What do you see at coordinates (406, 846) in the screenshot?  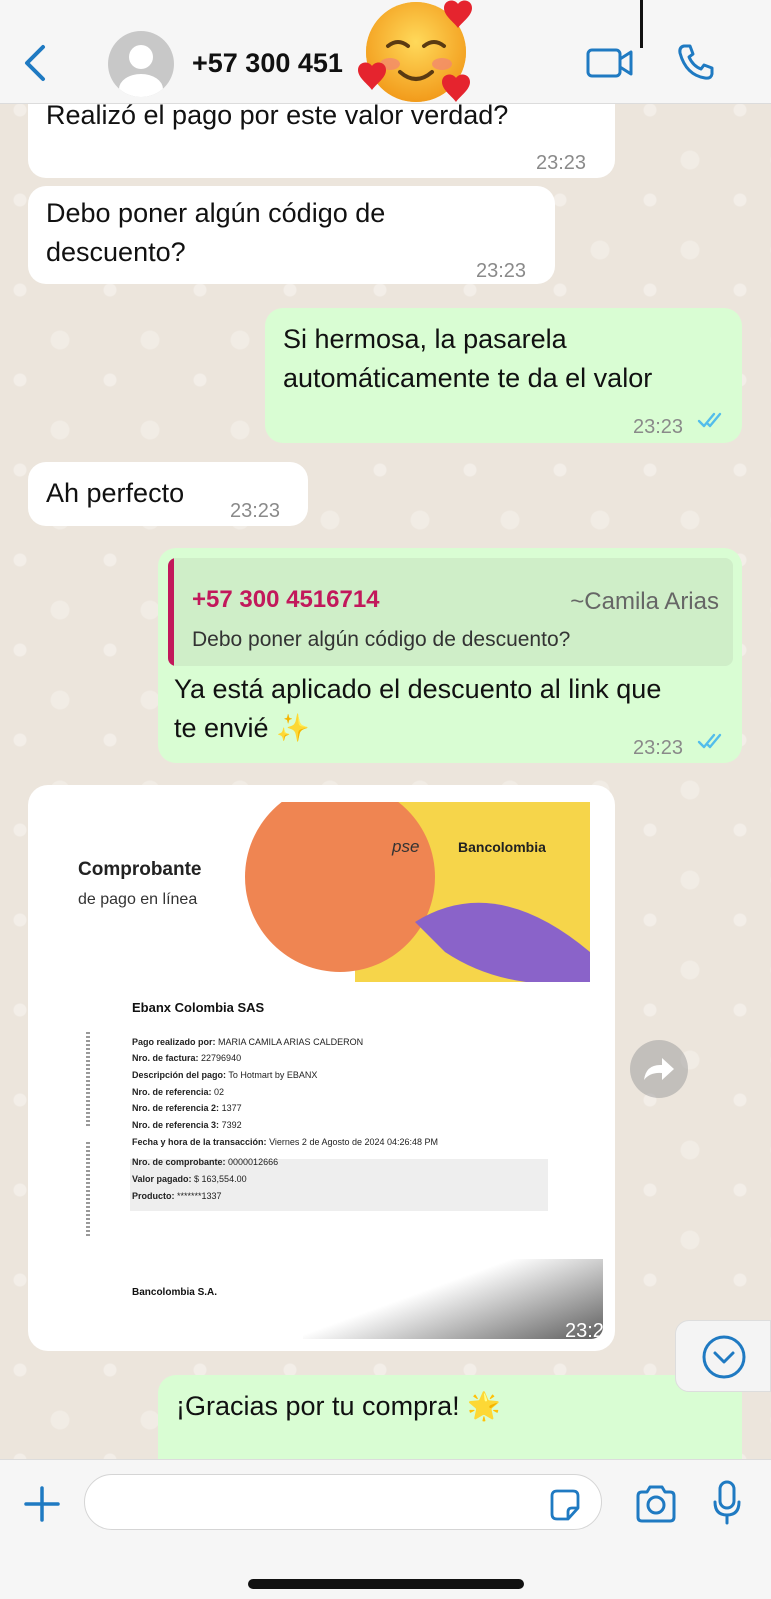 I see `pse-logo: pse` at bounding box center [406, 846].